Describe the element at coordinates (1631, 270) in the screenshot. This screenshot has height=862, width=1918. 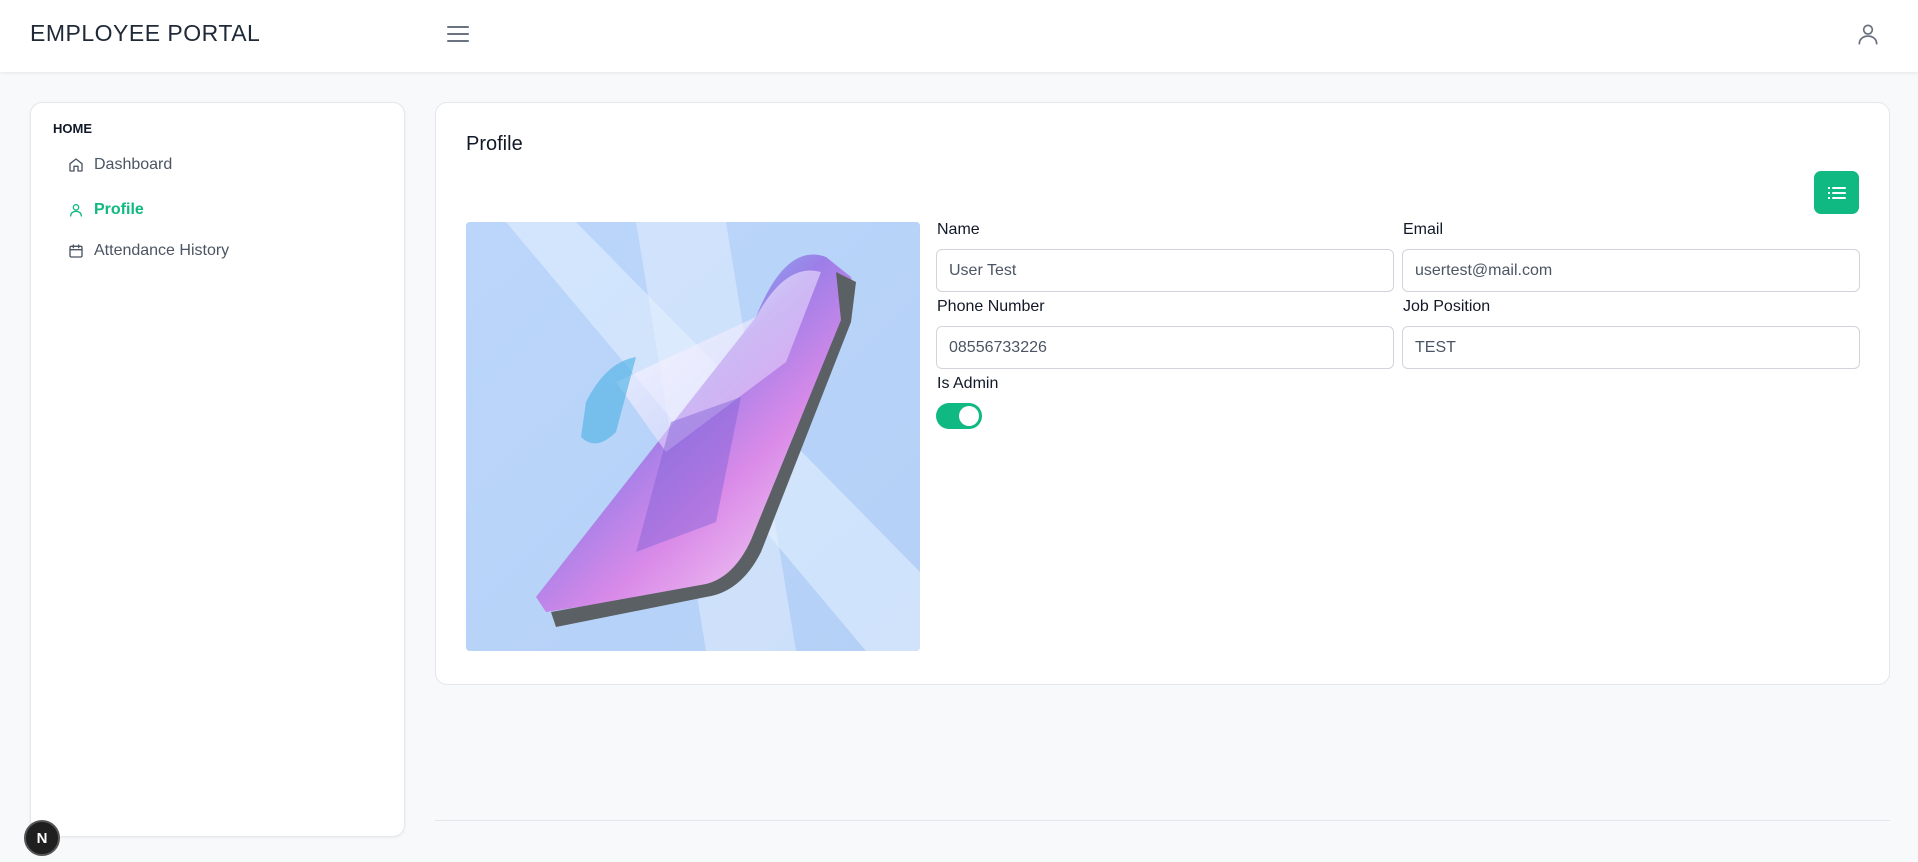
I see `email-field: usertest@mail.com` at that location.